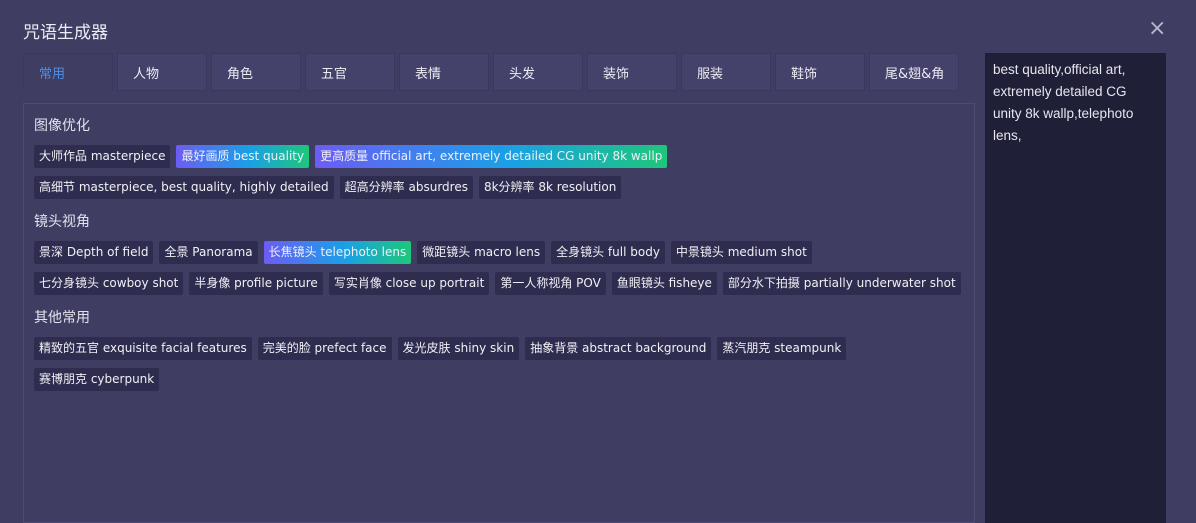 The image size is (1196, 523). I want to click on category-tabs: 常用 人物 角色 五官 表情 头发 装饰 服装 鞋饰 尾&翅&角, so click(491, 72).